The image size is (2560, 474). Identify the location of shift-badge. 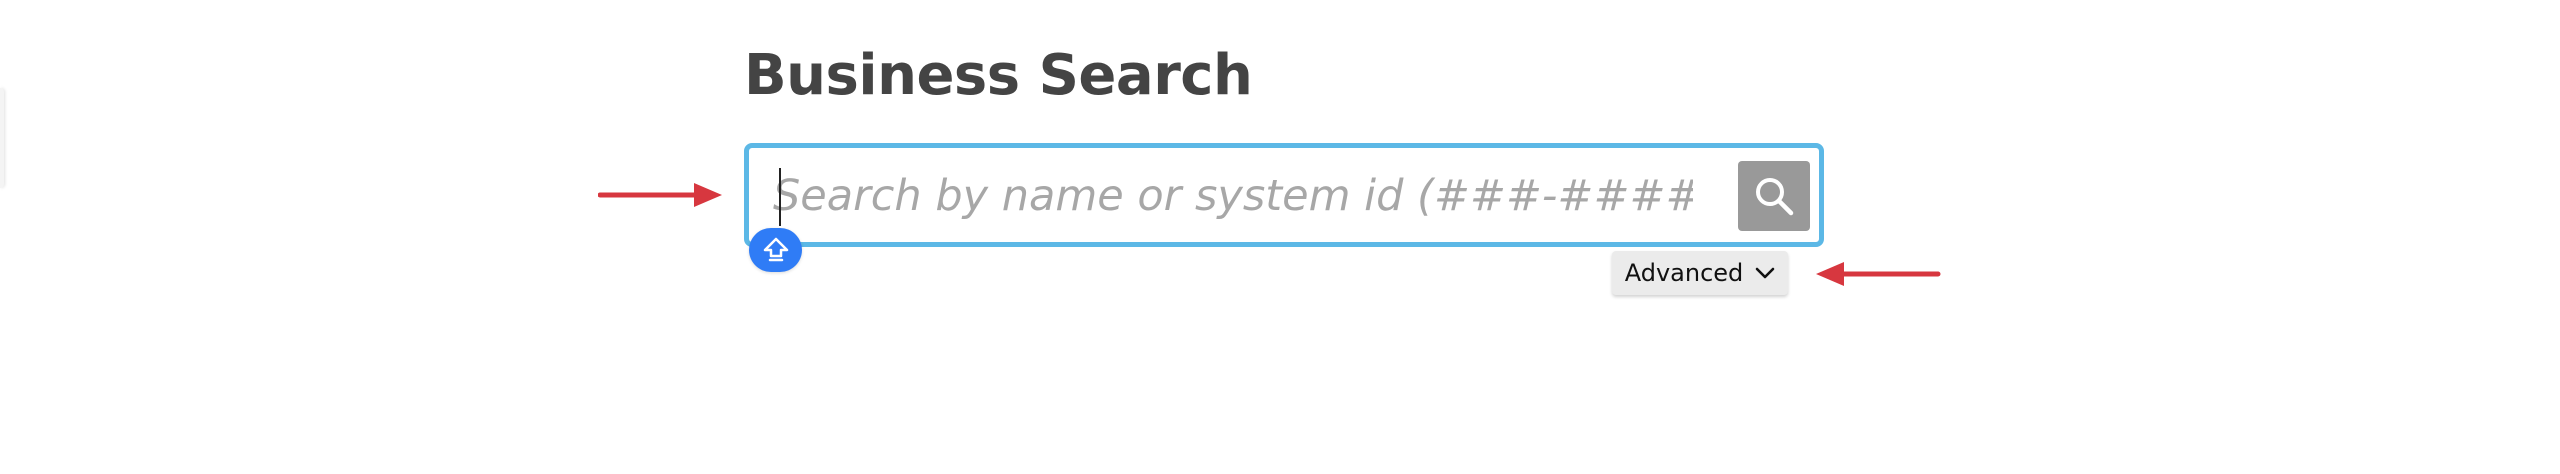
(775, 250).